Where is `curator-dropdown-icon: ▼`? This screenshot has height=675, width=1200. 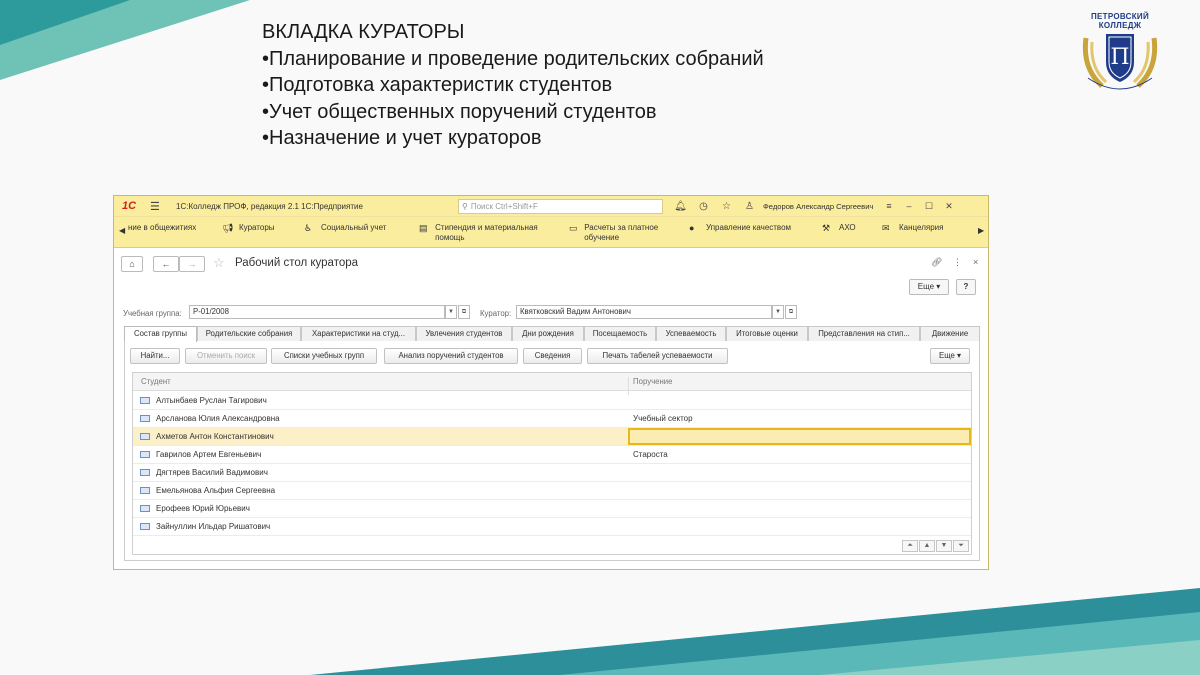
curator-dropdown-icon: ▼ is located at coordinates (778, 312).